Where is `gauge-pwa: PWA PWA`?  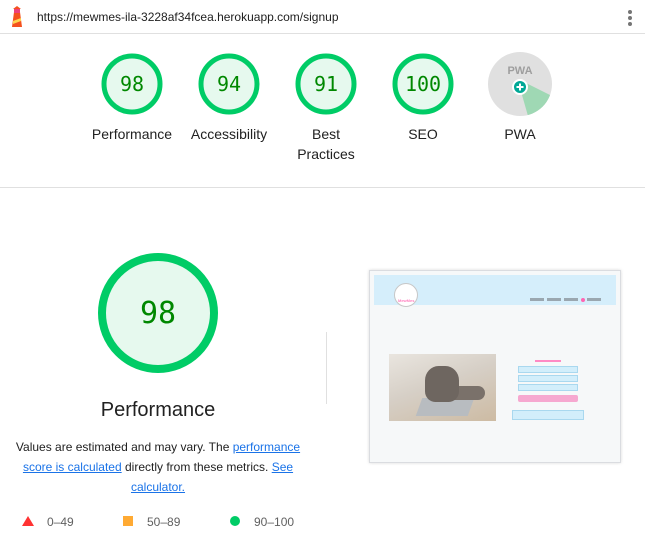
gauge-pwa: PWA PWA is located at coordinates (520, 98).